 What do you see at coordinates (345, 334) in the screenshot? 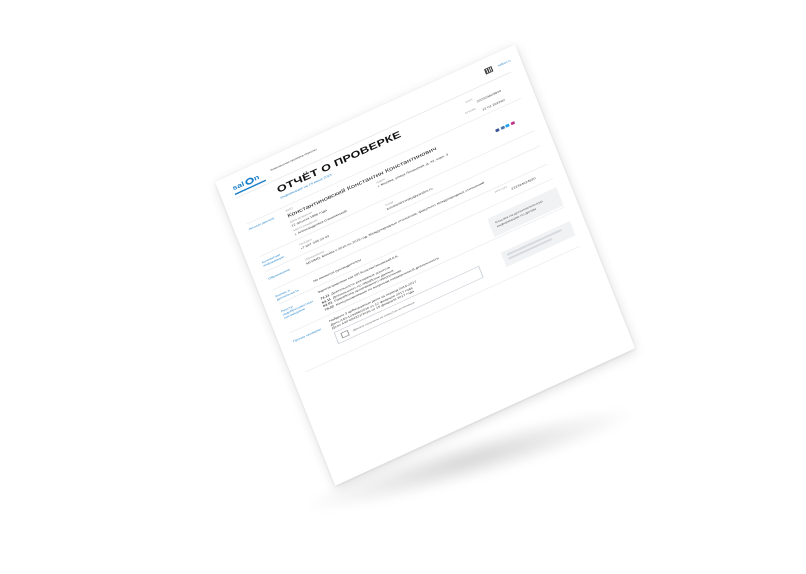
I see `notice-icon` at bounding box center [345, 334].